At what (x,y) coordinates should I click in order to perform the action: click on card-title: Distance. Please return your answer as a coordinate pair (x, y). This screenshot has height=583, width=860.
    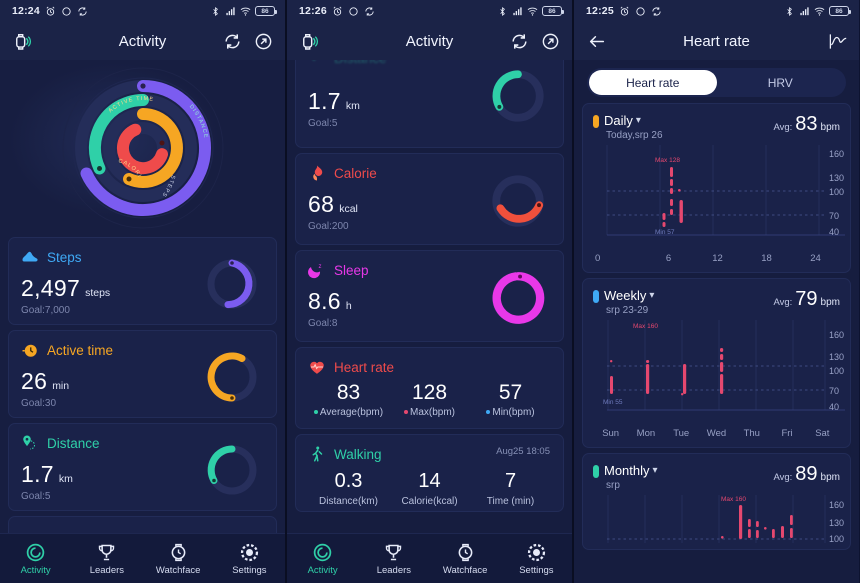
    Looking at the image, I should click on (73, 443).